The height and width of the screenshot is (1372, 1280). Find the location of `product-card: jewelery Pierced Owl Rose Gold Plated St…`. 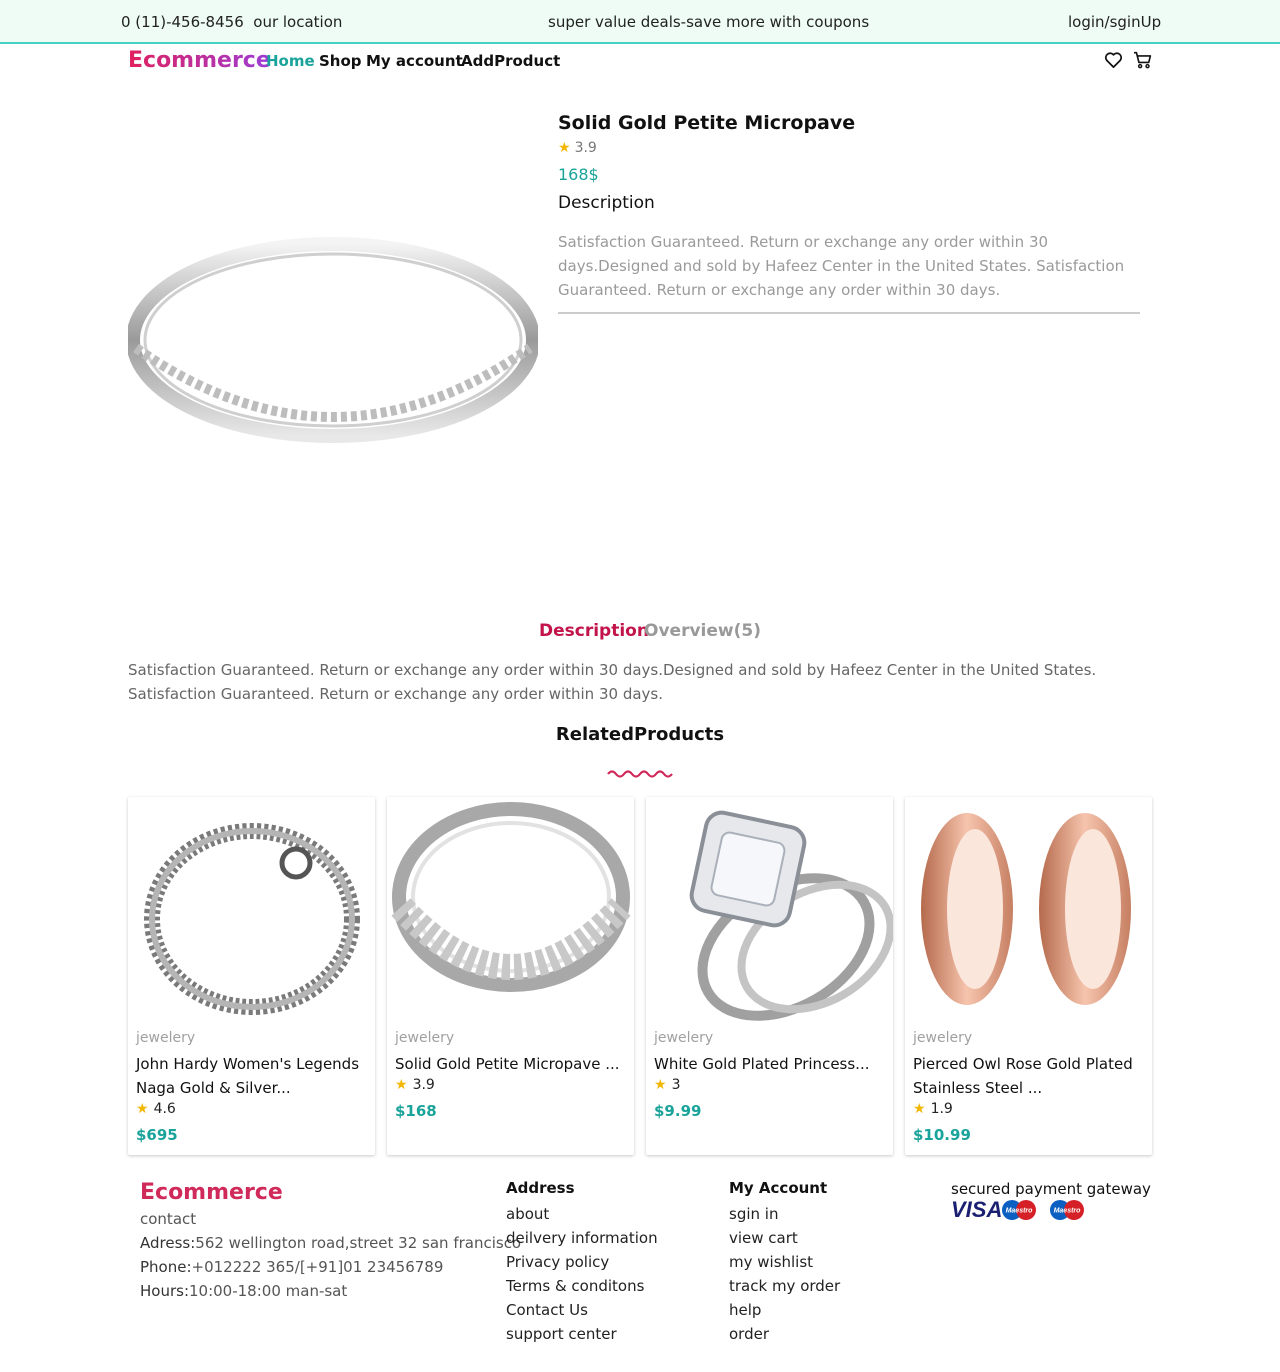

product-card: jewelery Pierced Owl Rose Gold Plated St… is located at coordinates (1028, 976).